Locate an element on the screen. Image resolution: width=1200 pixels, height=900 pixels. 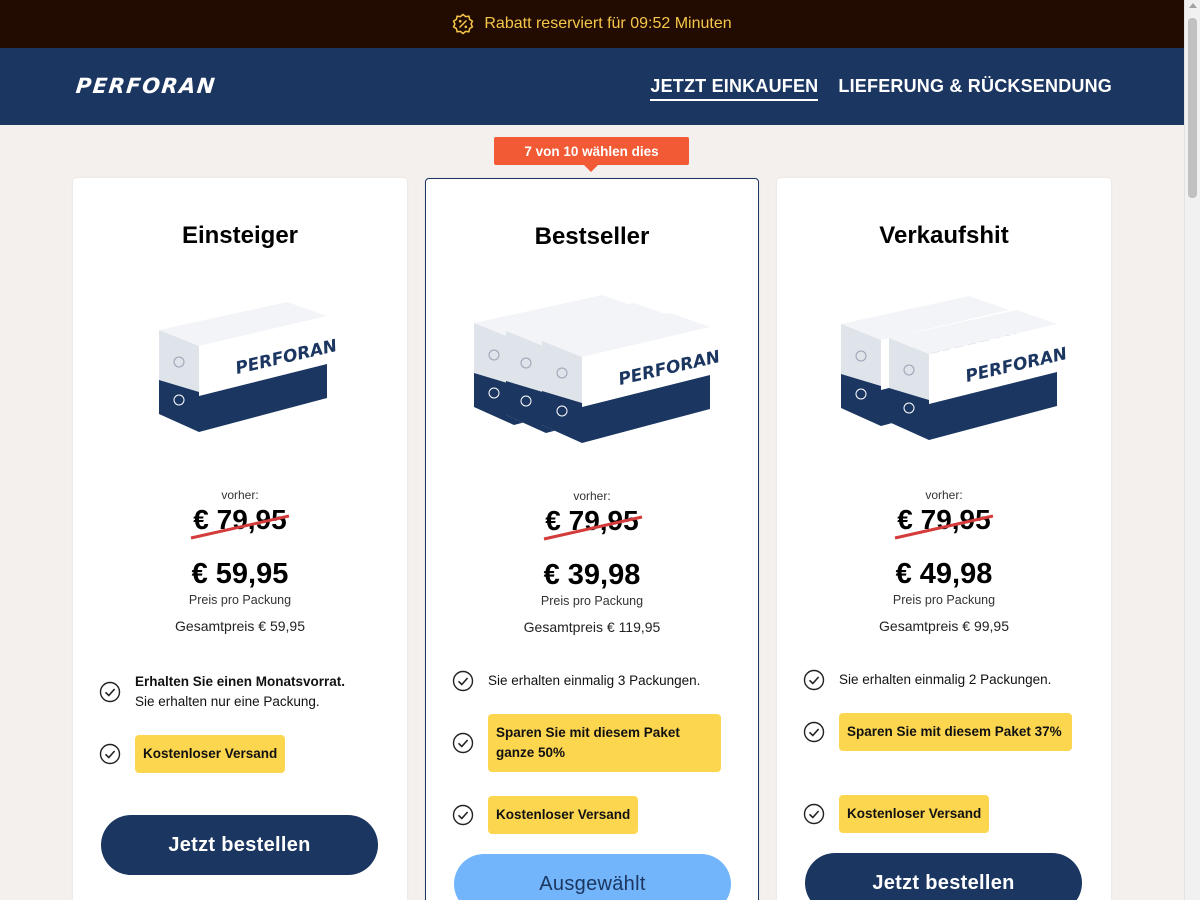
discount-timer-bar: Rabatt reserviert für 09:52 Minuten is located at coordinates (592, 24).